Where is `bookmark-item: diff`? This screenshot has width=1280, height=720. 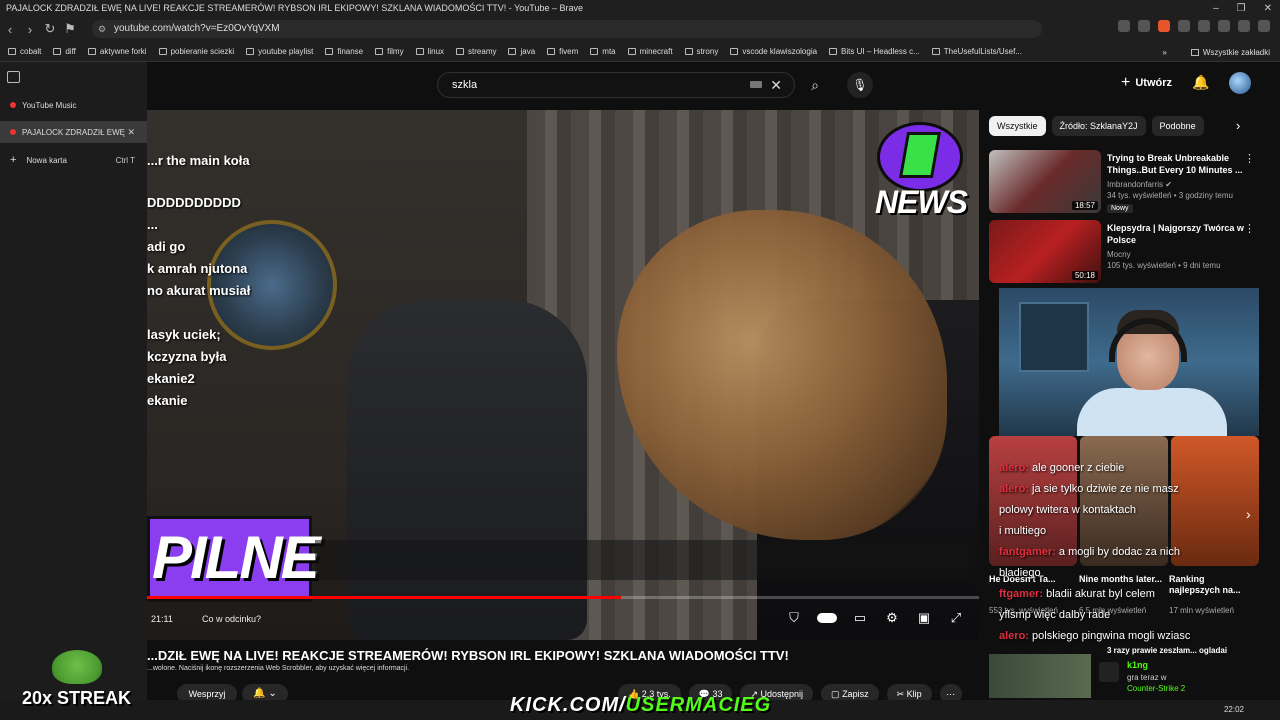
bookmark-item: diff is located at coordinates (64, 51).